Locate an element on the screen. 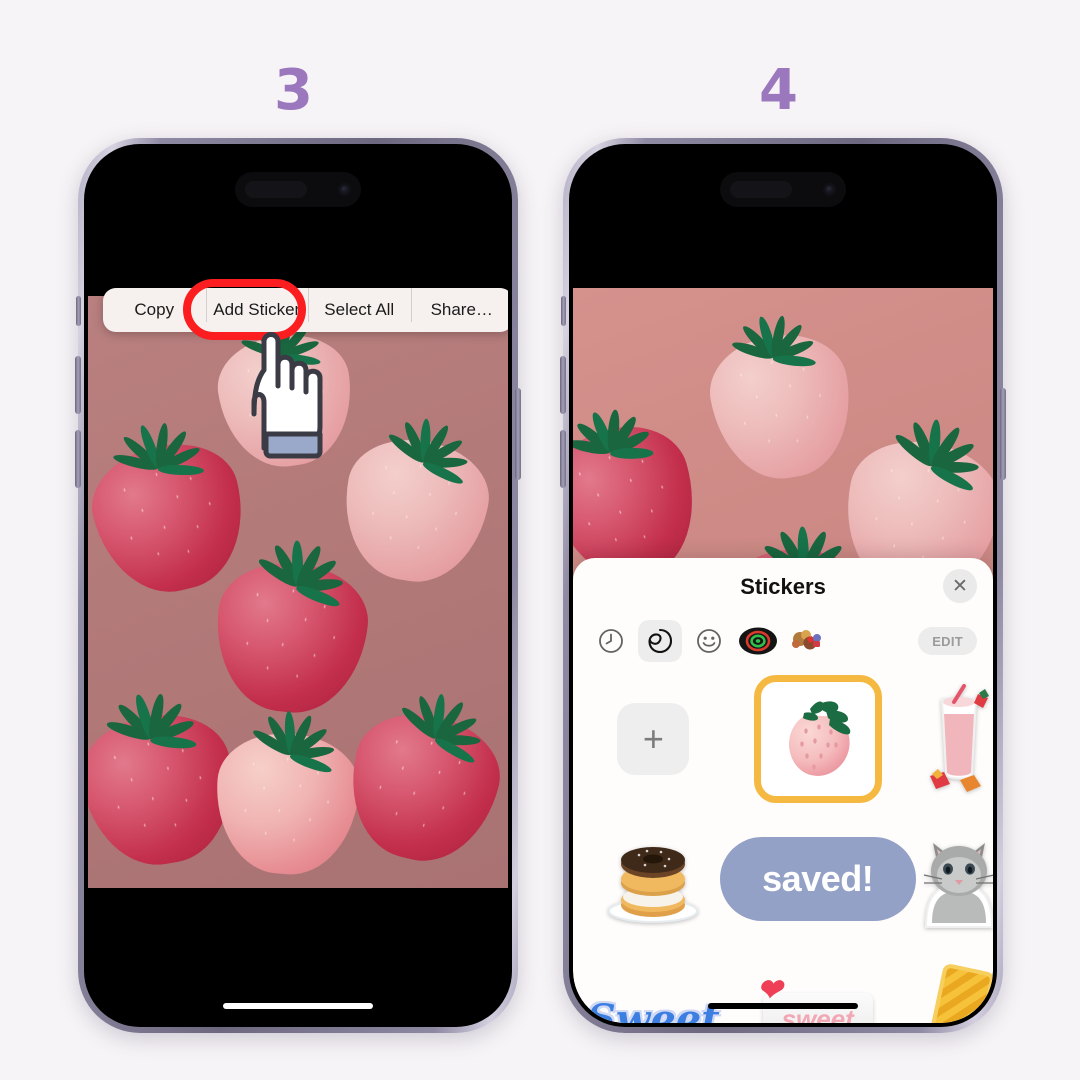 Image resolution: width=1080 pixels, height=1080 pixels. strawberry-smoothie-sticker-icon is located at coordinates (959, 738).